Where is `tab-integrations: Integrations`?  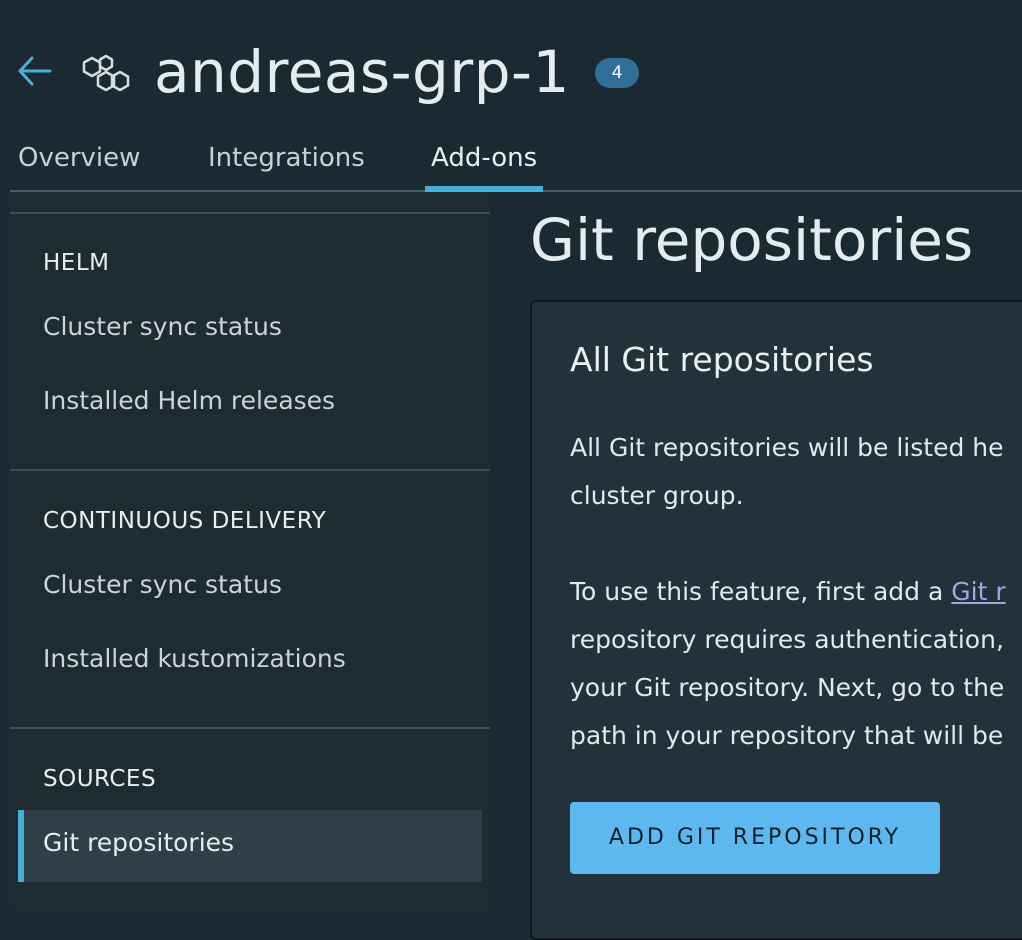 tab-integrations: Integrations is located at coordinates (286, 160).